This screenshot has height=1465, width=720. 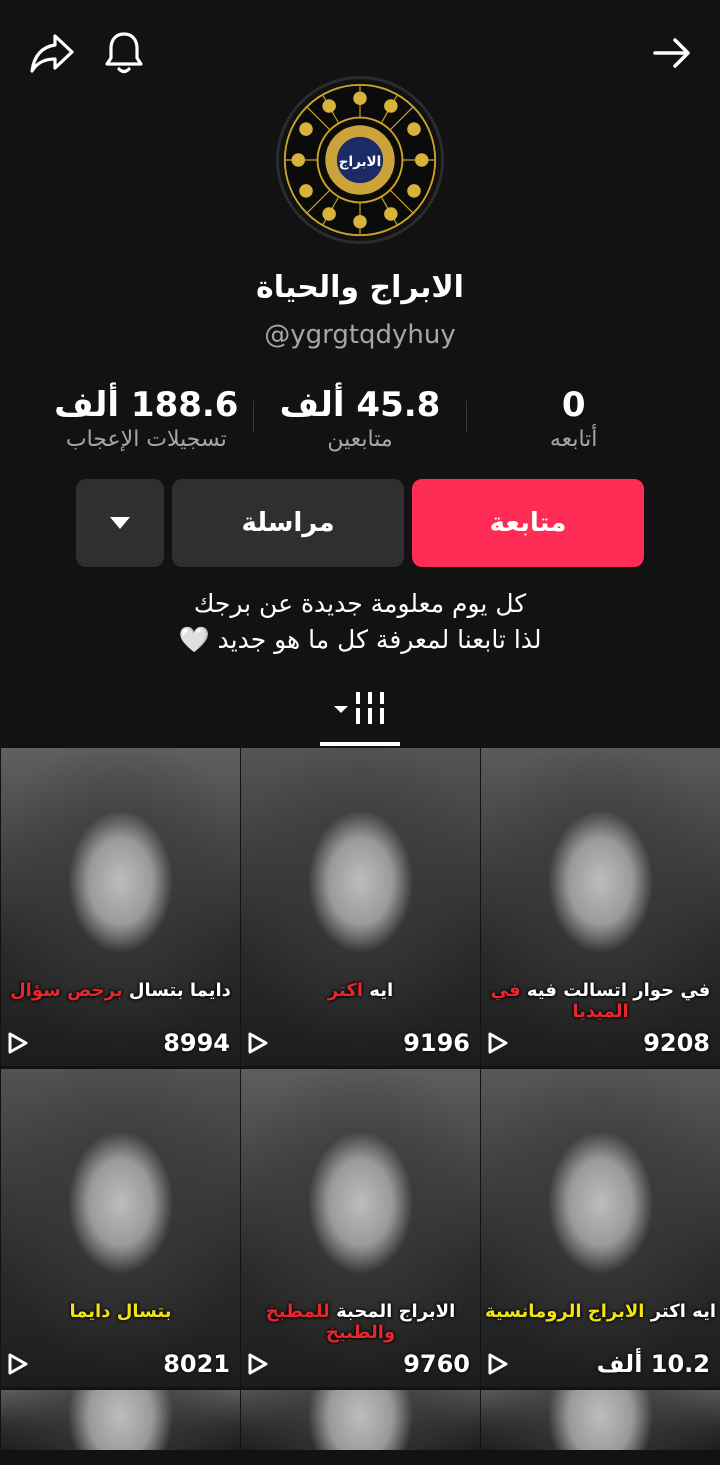 I want to click on video-tile: في حوار اتسالت فيه في الميديا 9208, so click(x=600, y=907).